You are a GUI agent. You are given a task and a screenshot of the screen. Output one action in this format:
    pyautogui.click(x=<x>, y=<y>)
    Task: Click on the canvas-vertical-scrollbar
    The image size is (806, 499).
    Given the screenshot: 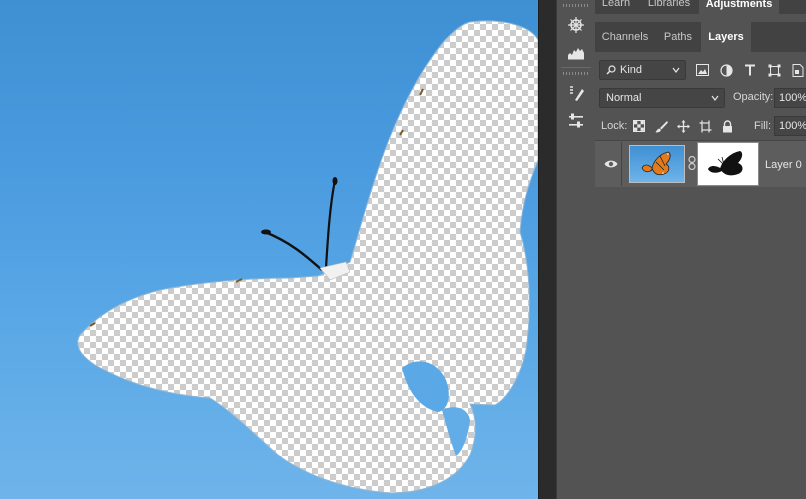 What is the action you would take?
    pyautogui.click(x=547, y=249)
    